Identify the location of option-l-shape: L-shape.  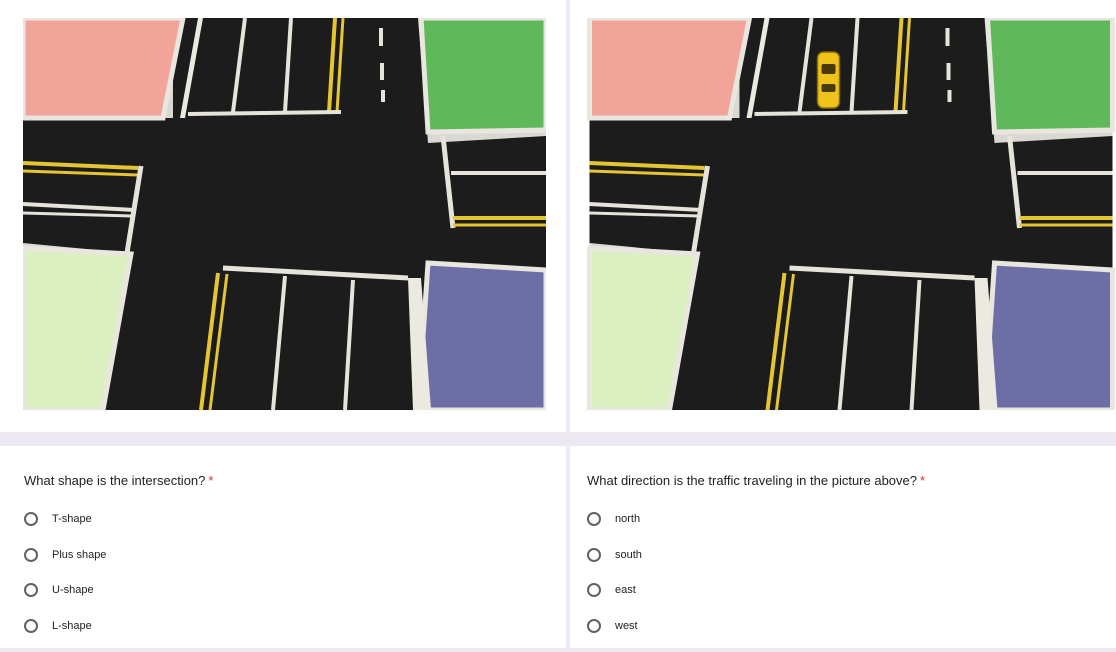
(65, 626).